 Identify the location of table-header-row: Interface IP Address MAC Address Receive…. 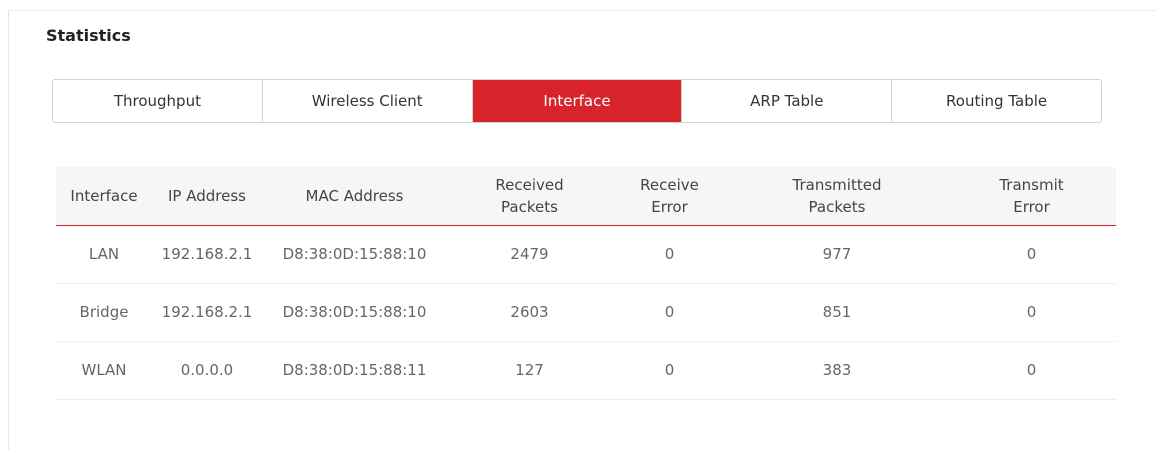
(586, 196).